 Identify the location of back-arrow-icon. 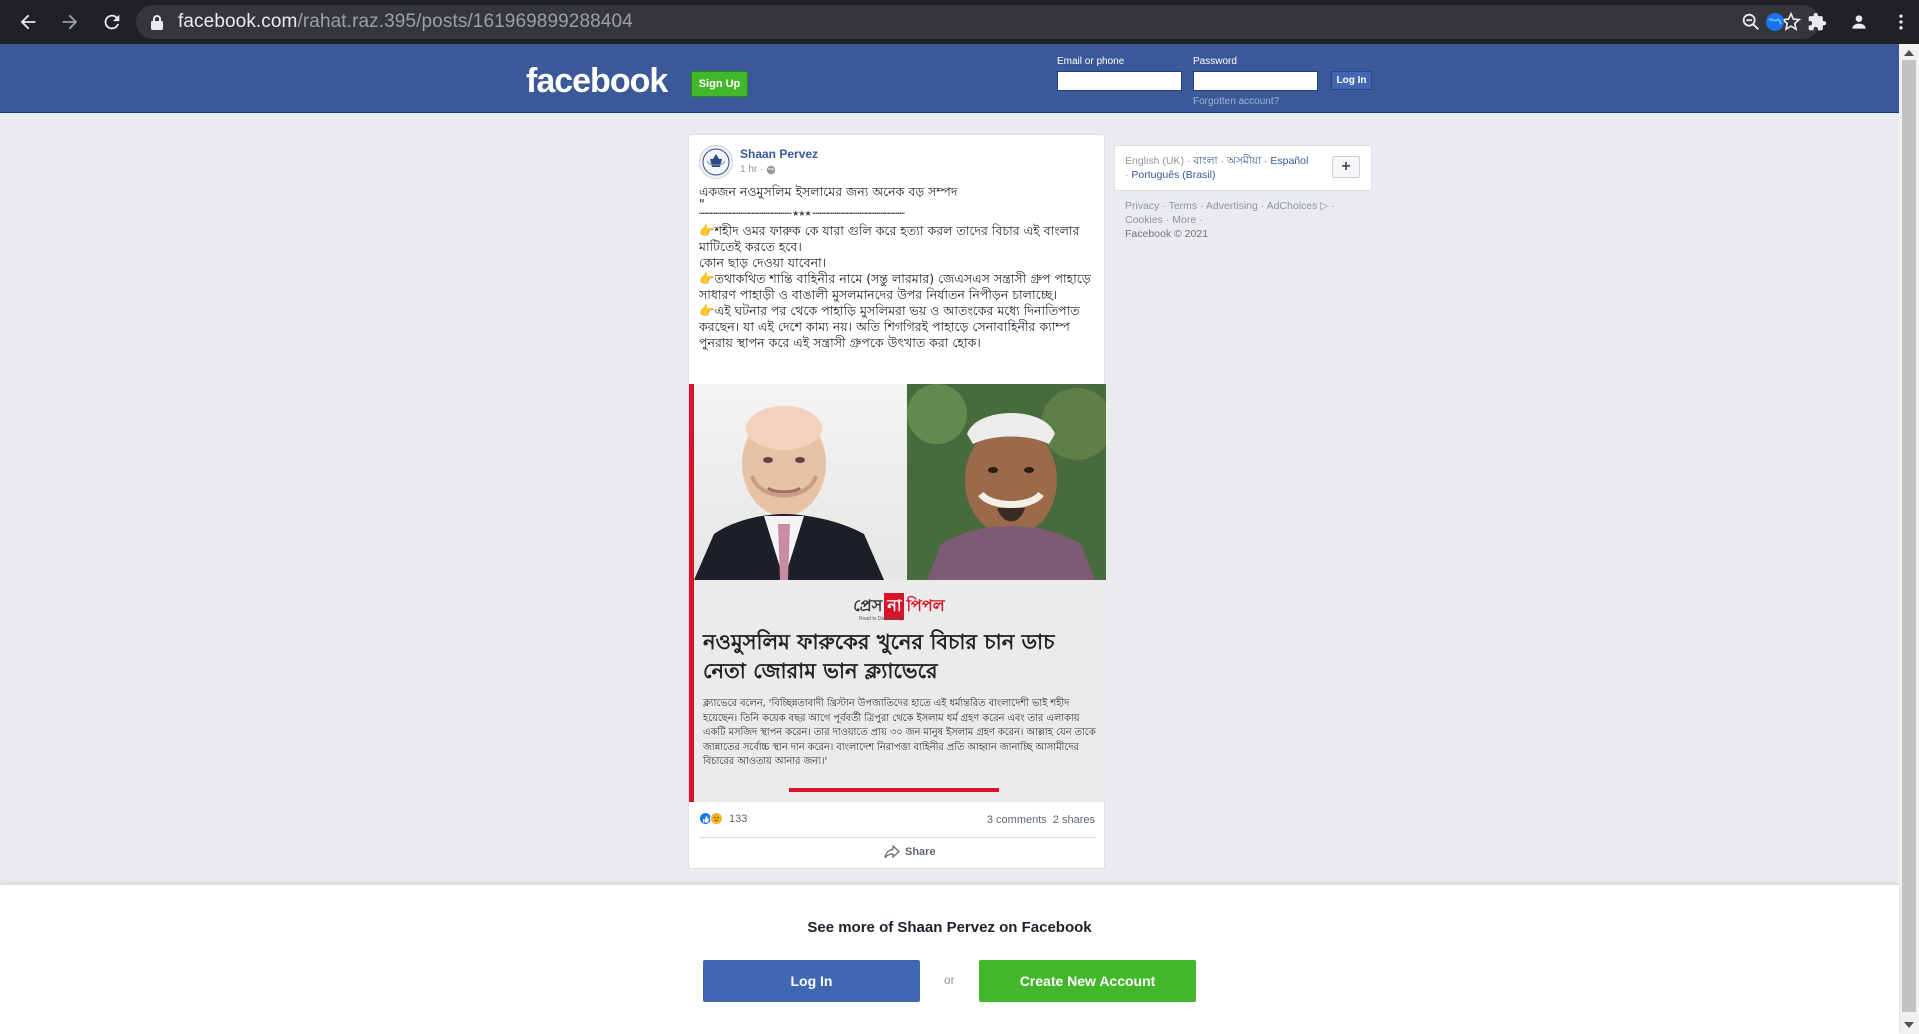
(28, 22).